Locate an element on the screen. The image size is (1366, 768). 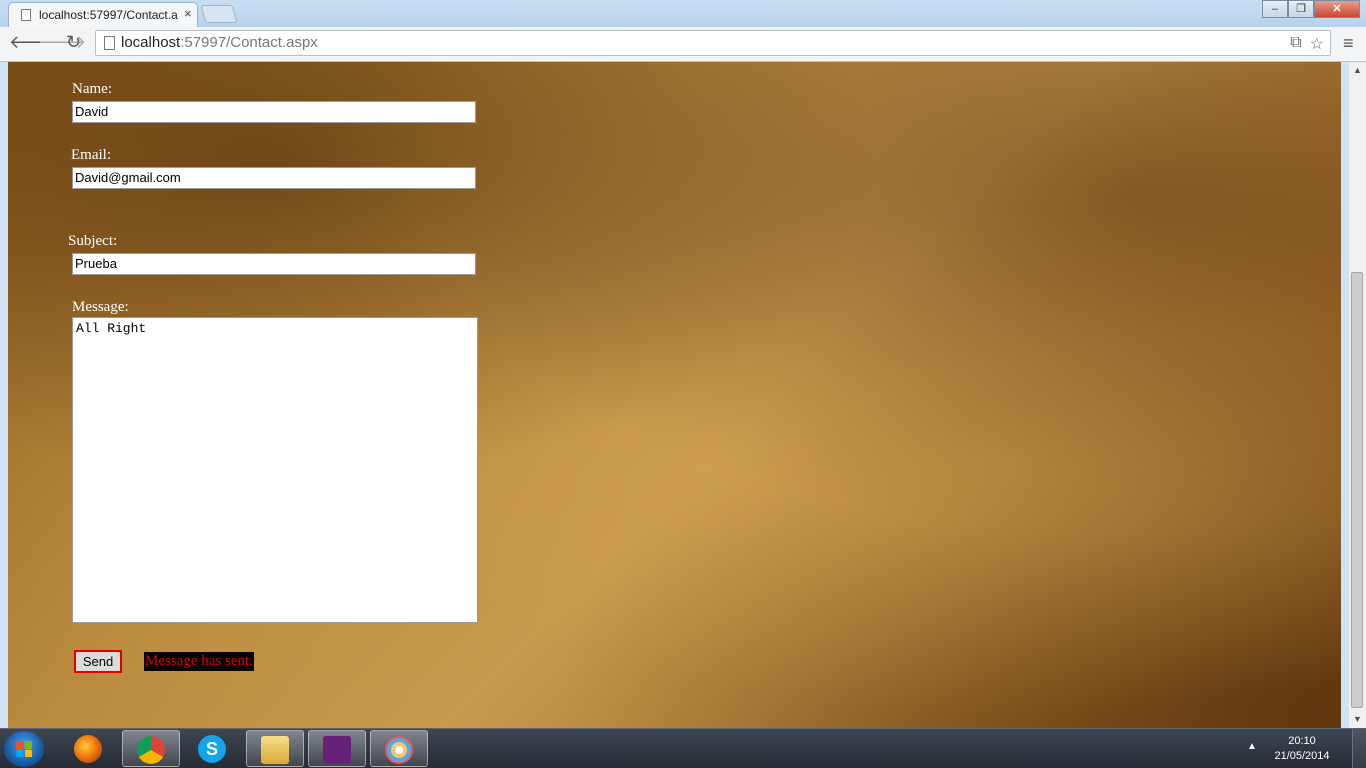
taskbar-skype: S is located at coordinates (213, 748).